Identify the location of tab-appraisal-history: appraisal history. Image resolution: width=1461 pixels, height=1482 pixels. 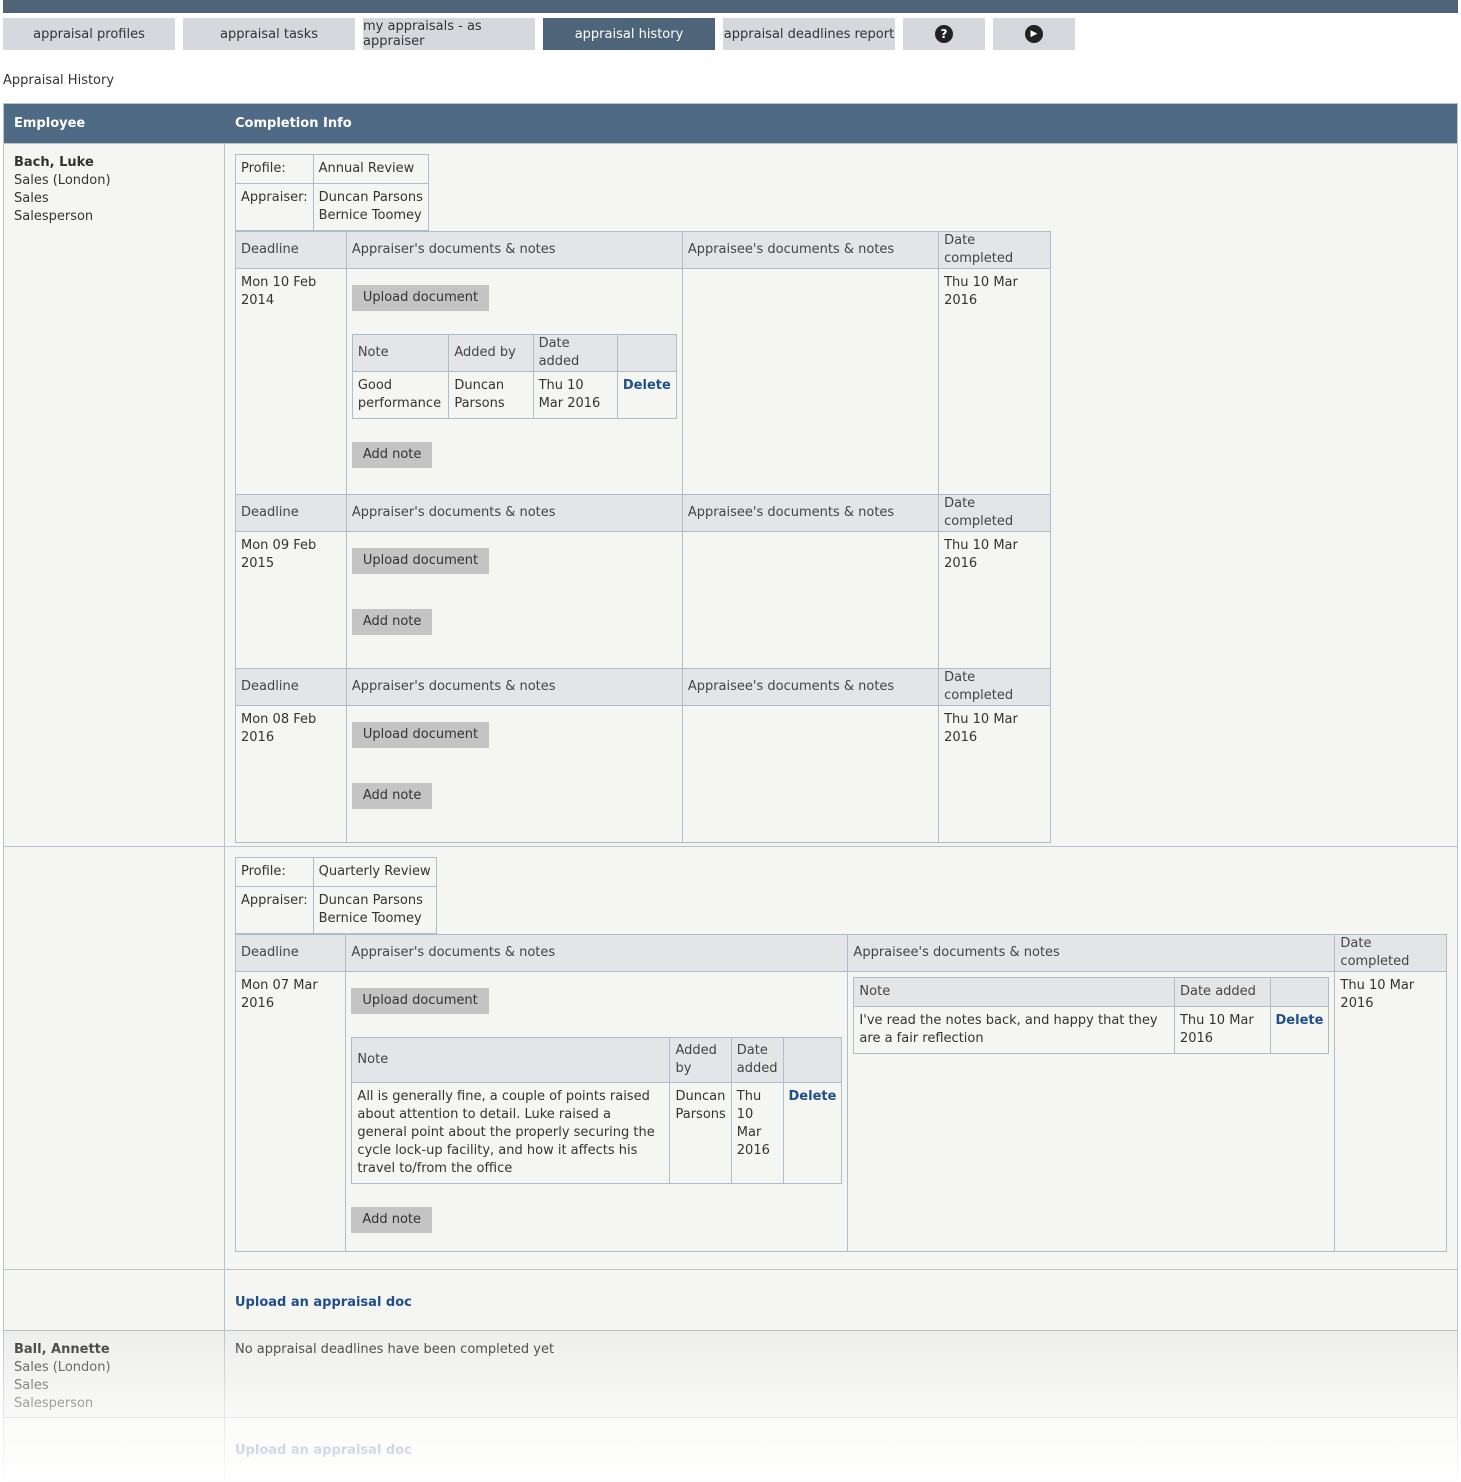
(629, 34).